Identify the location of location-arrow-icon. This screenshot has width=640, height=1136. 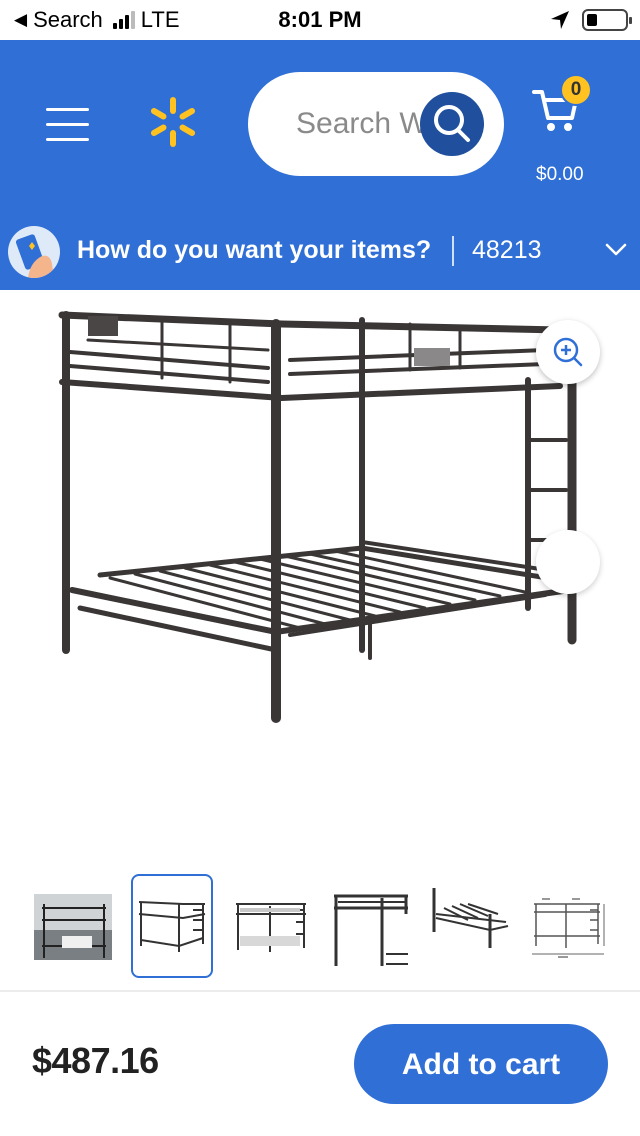
(560, 20).